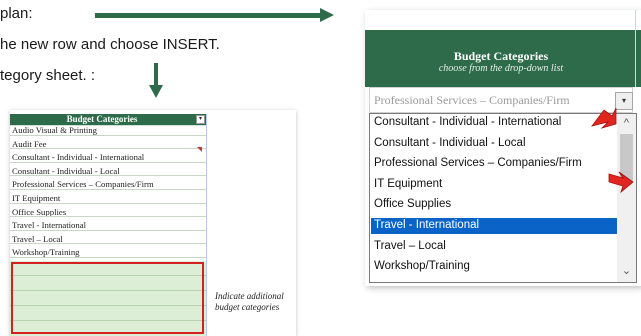  Describe the element at coordinates (108, 212) in the screenshot. I see `sheet-row: Office Supplies` at that location.